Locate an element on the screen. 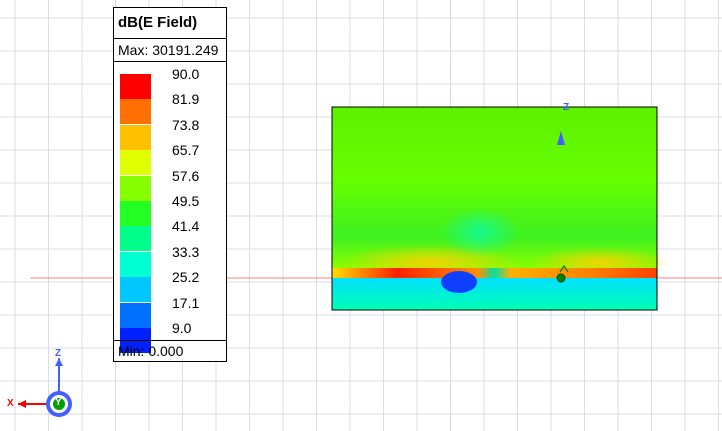 The width and height of the screenshot is (722, 431). legend-tick-label: 73.8 is located at coordinates (186, 124).